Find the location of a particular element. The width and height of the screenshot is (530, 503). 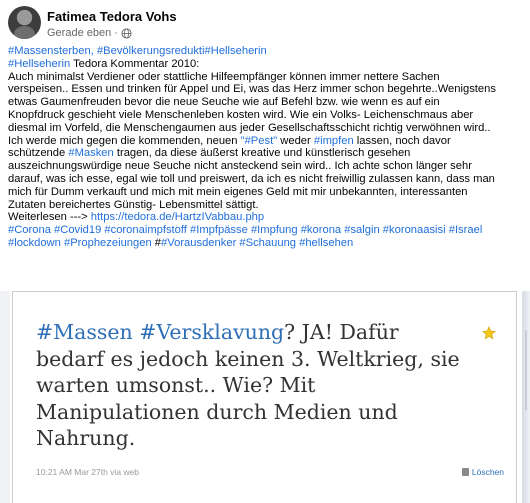

post-time: Gerade eben is located at coordinates (79, 33).